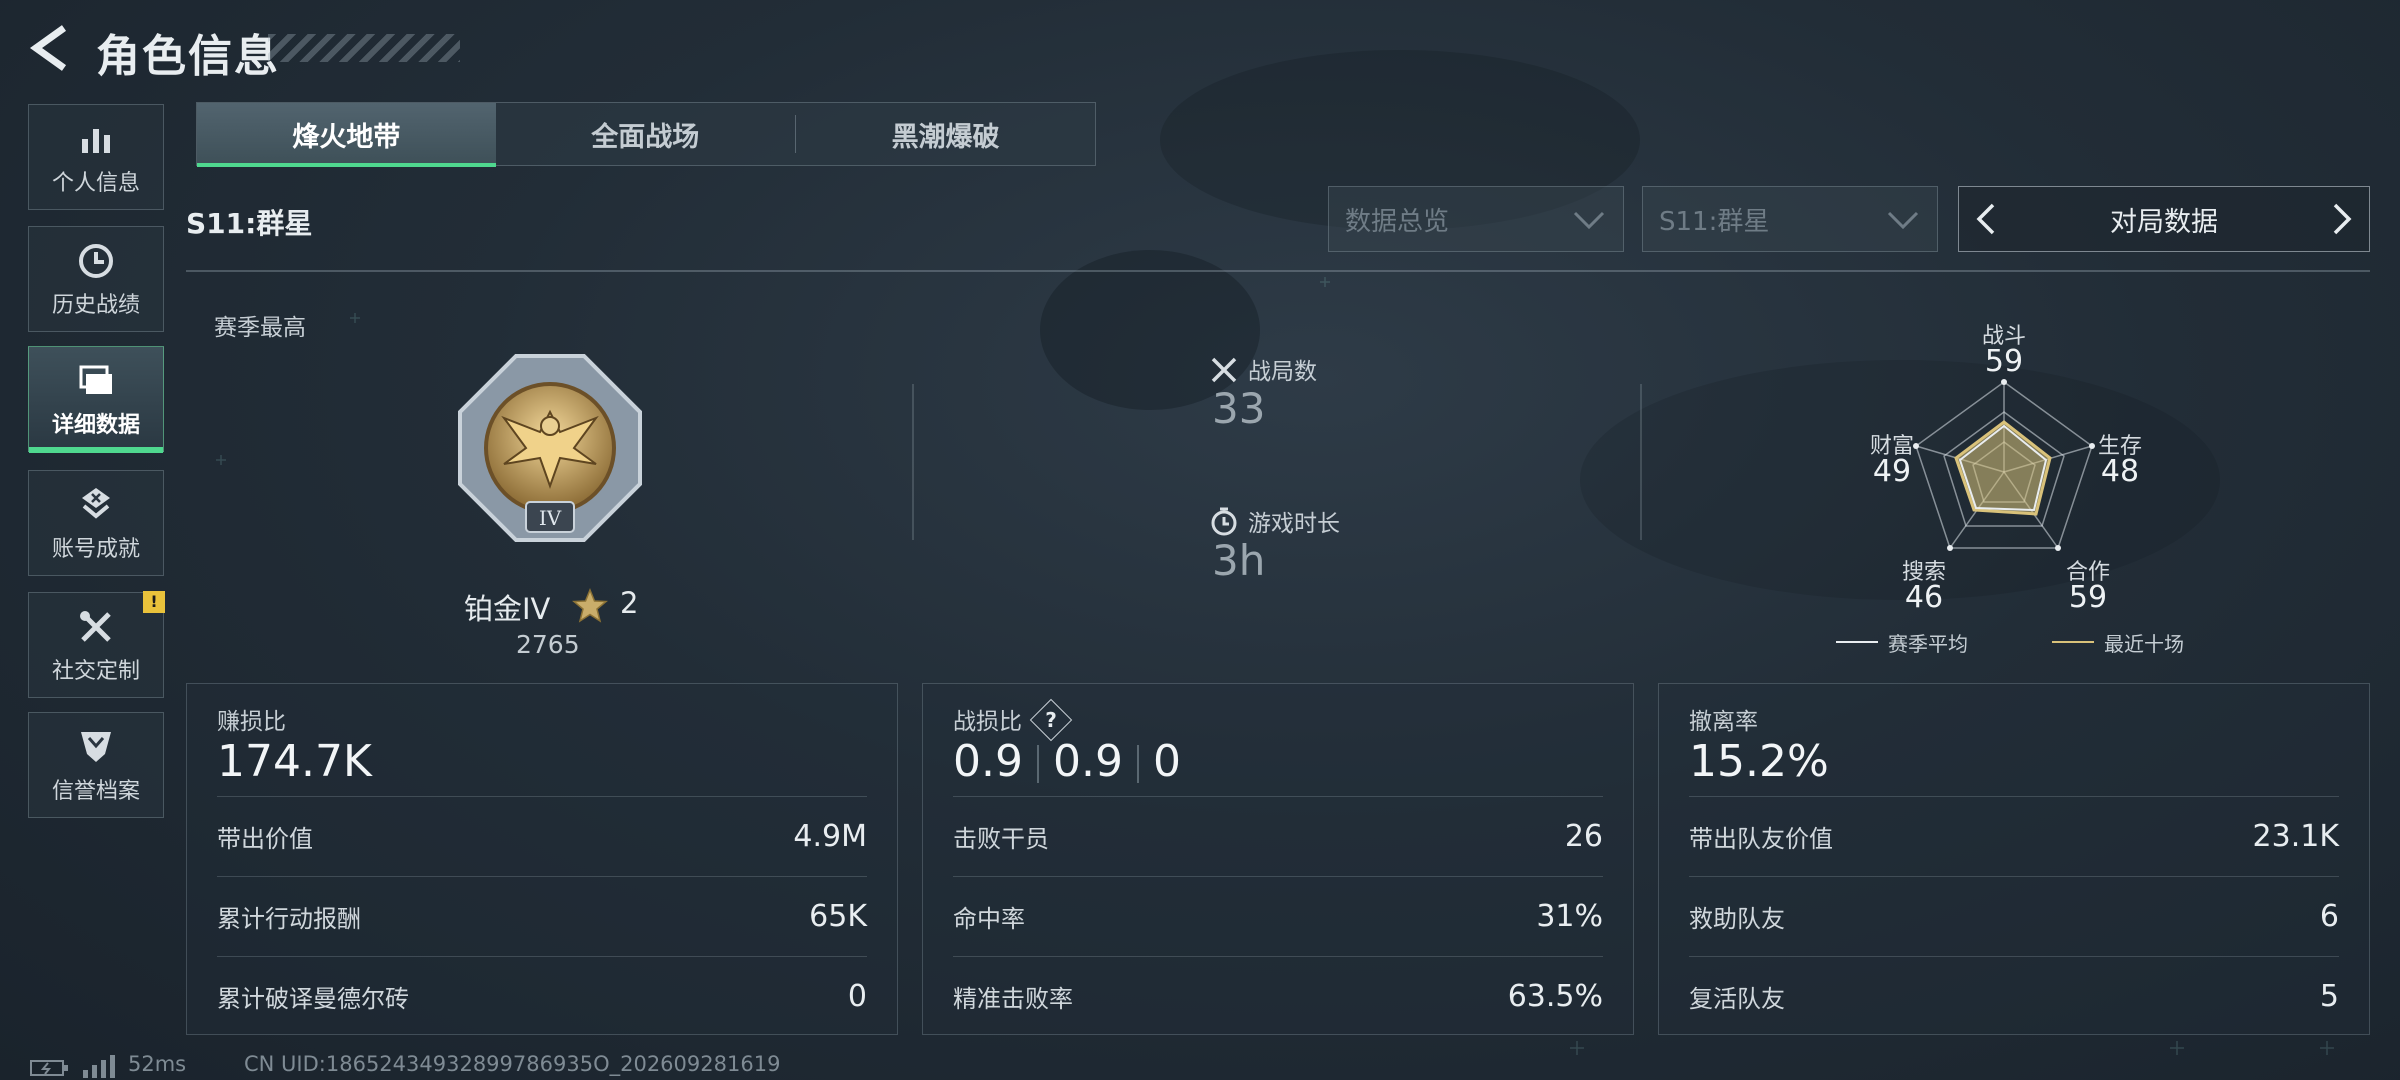 The width and height of the screenshot is (2400, 1080). I want to click on achievement-badge-icon, so click(96, 505).